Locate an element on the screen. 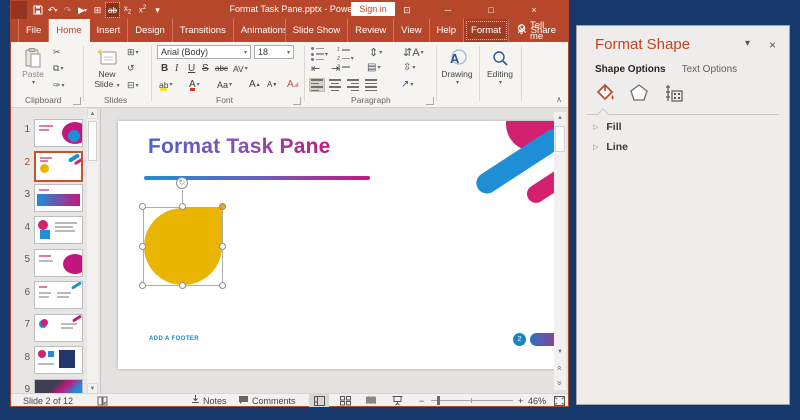 This screenshot has width=800, height=420. convert-to-smartart-button: ↗ ▾ is located at coordinates (407, 84).